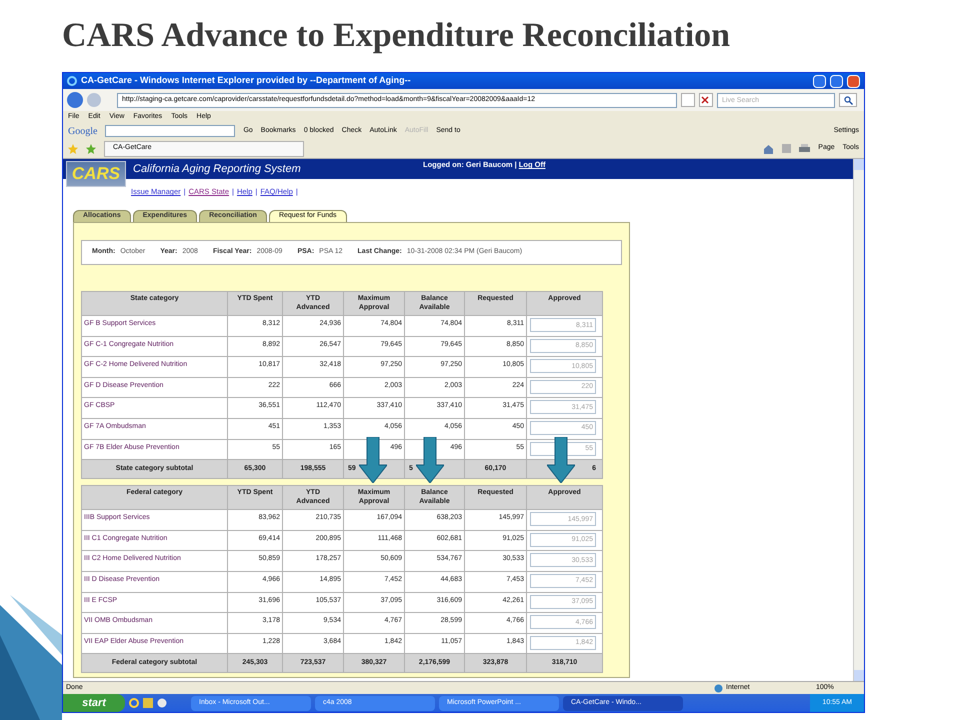 This screenshot has height=720, width=960. I want to click on printer-icon, so click(804, 148).